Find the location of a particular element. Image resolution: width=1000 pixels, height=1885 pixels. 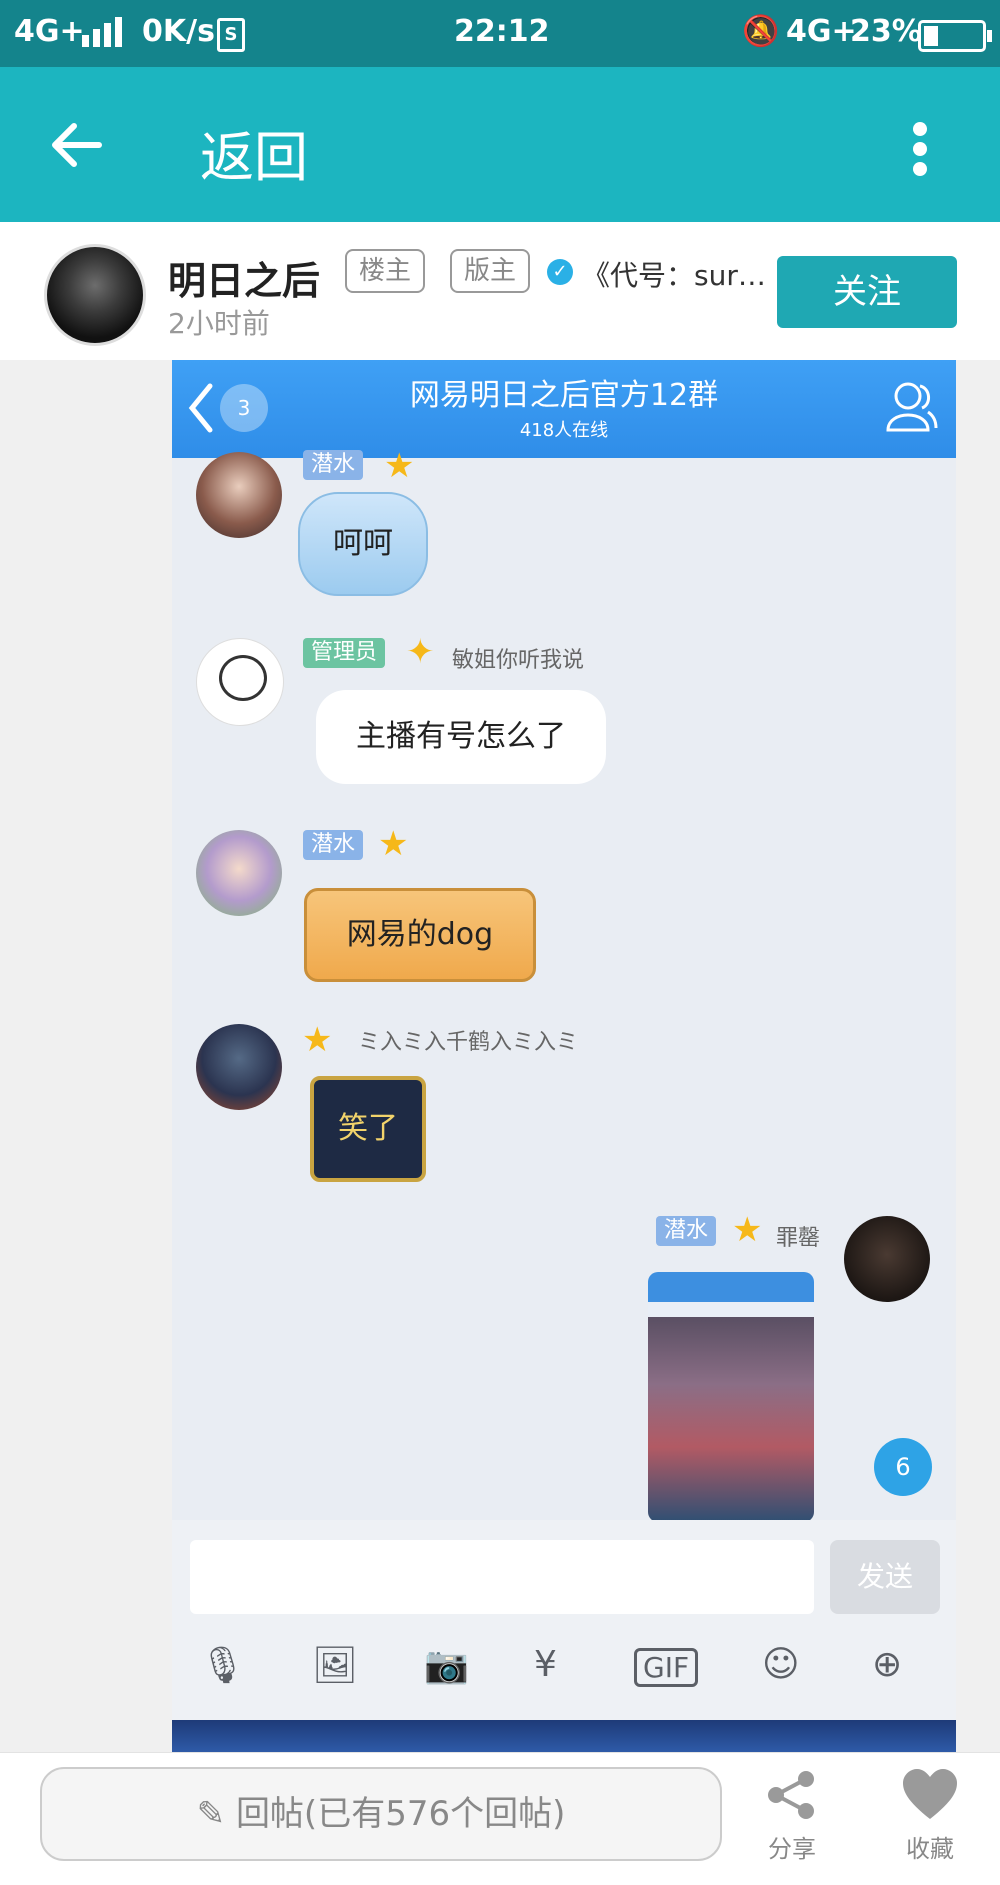

group-members-icon is located at coordinates (912, 407).